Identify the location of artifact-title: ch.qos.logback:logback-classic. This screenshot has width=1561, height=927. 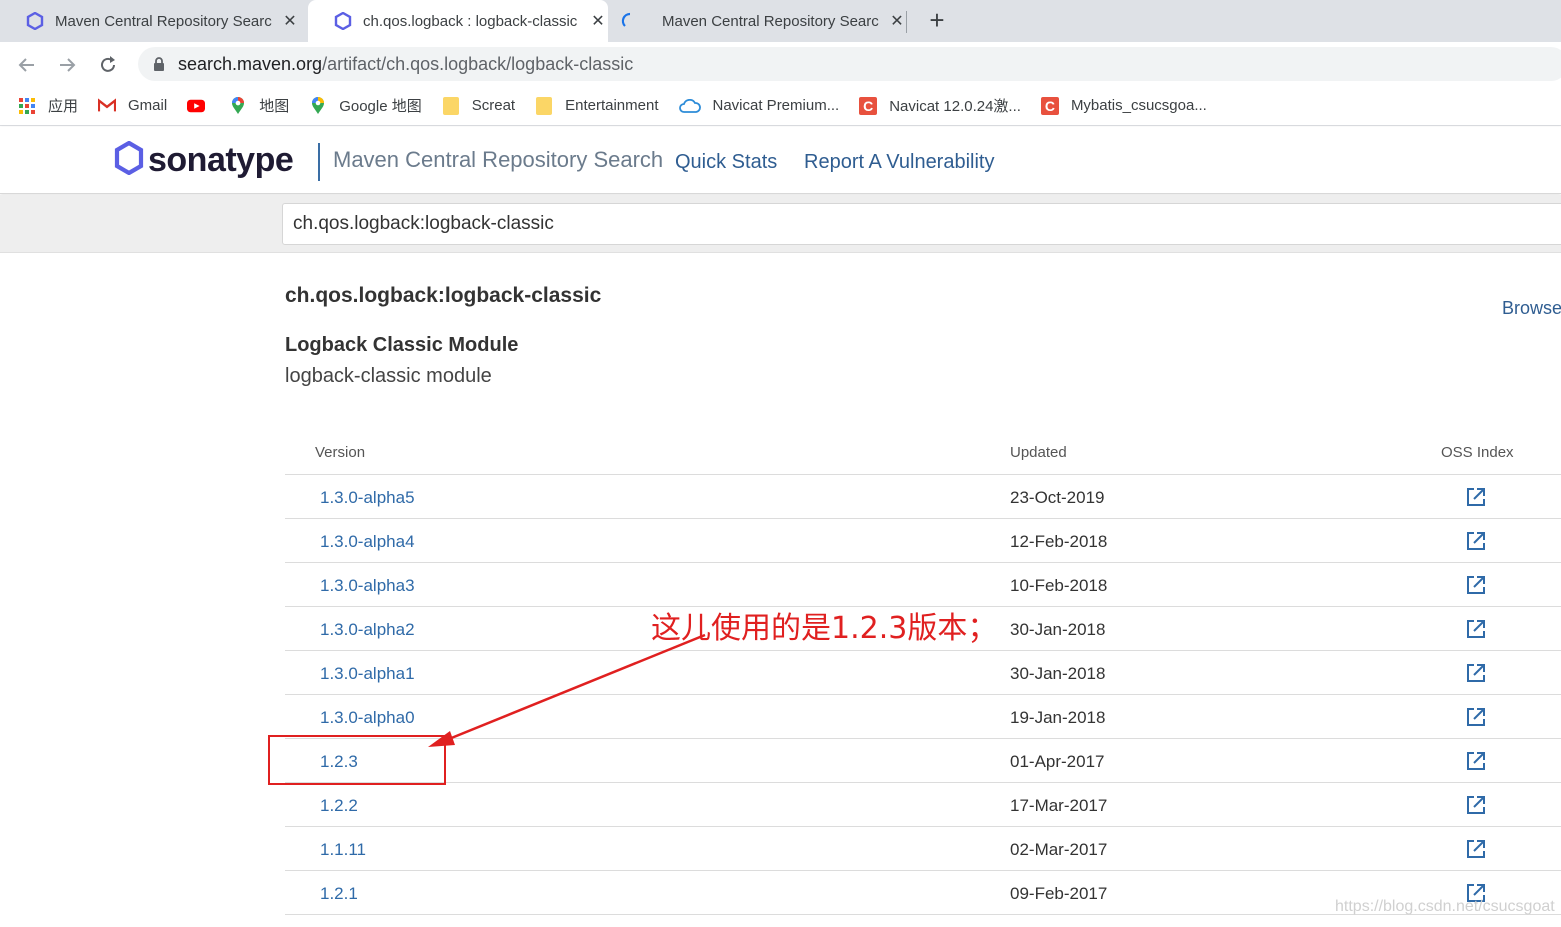
(443, 295).